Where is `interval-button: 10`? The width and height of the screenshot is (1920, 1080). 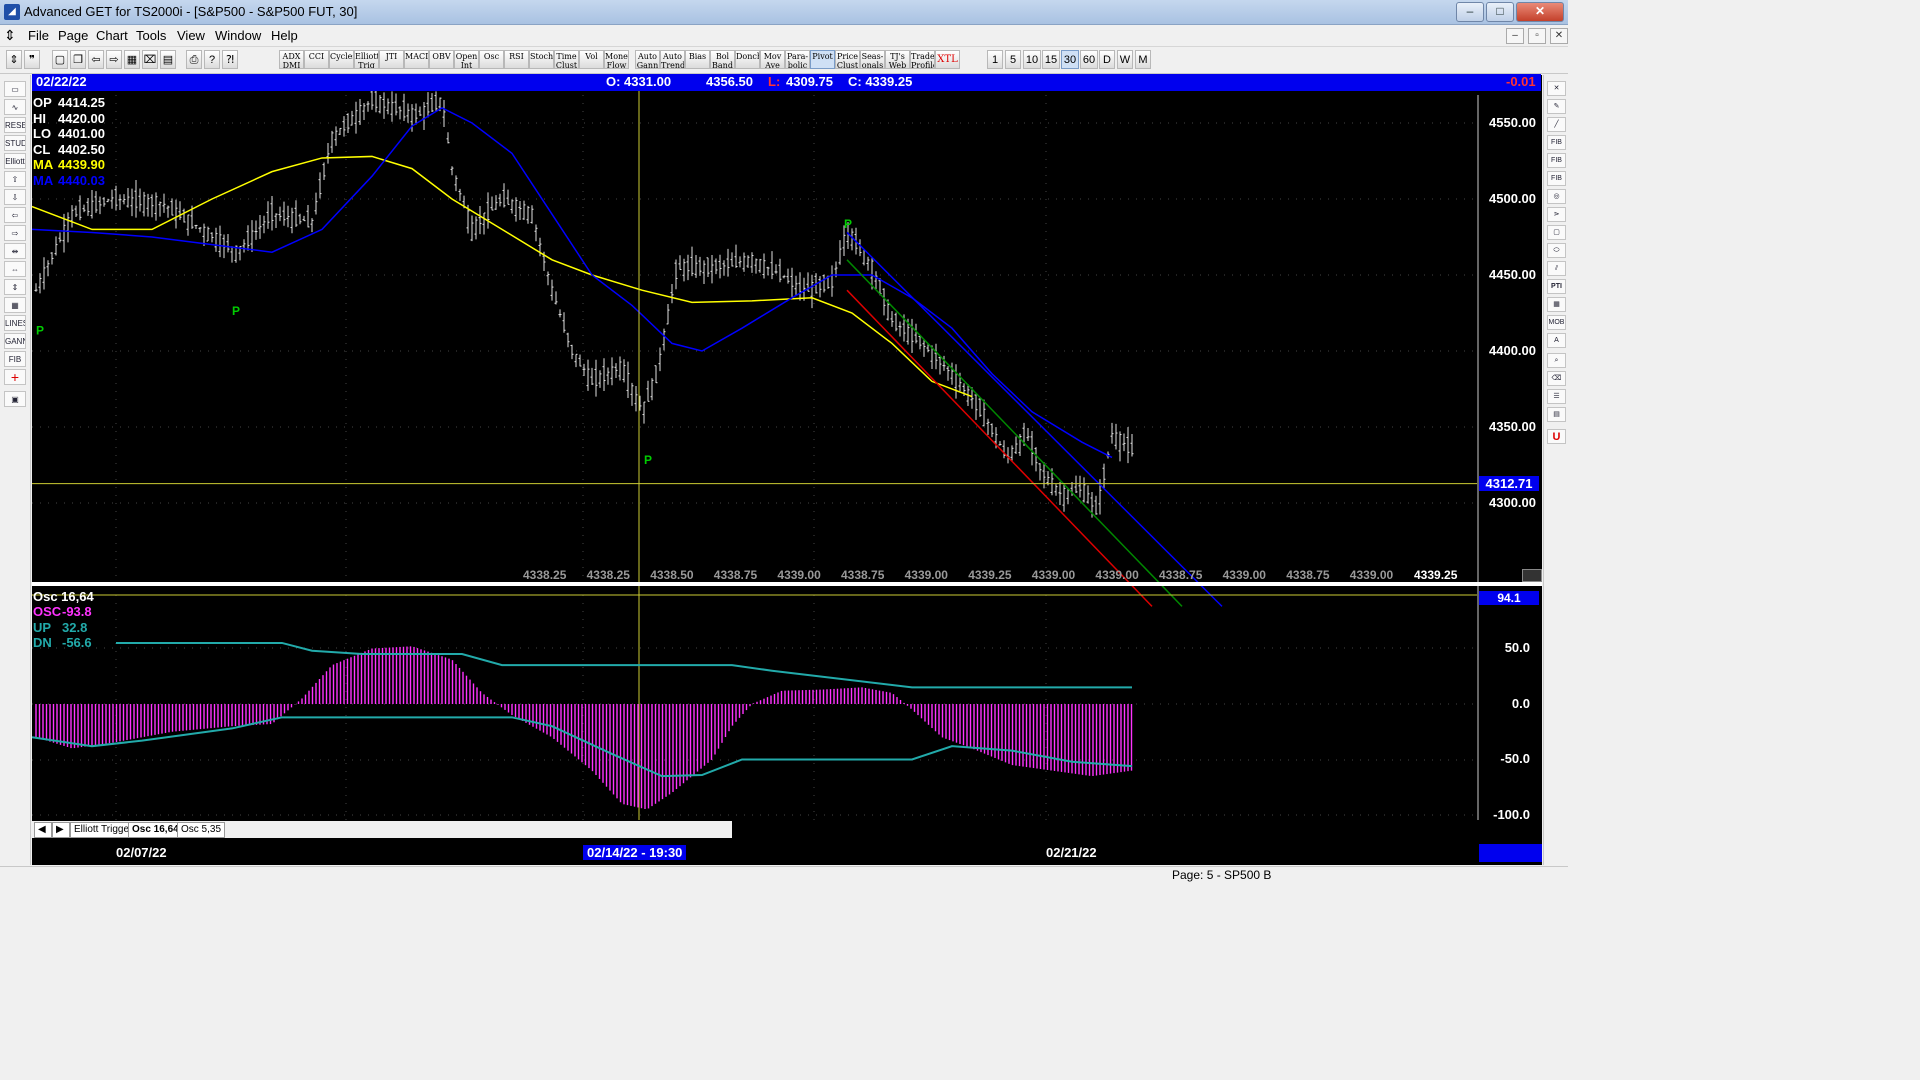 interval-button: 10 is located at coordinates (1032, 59).